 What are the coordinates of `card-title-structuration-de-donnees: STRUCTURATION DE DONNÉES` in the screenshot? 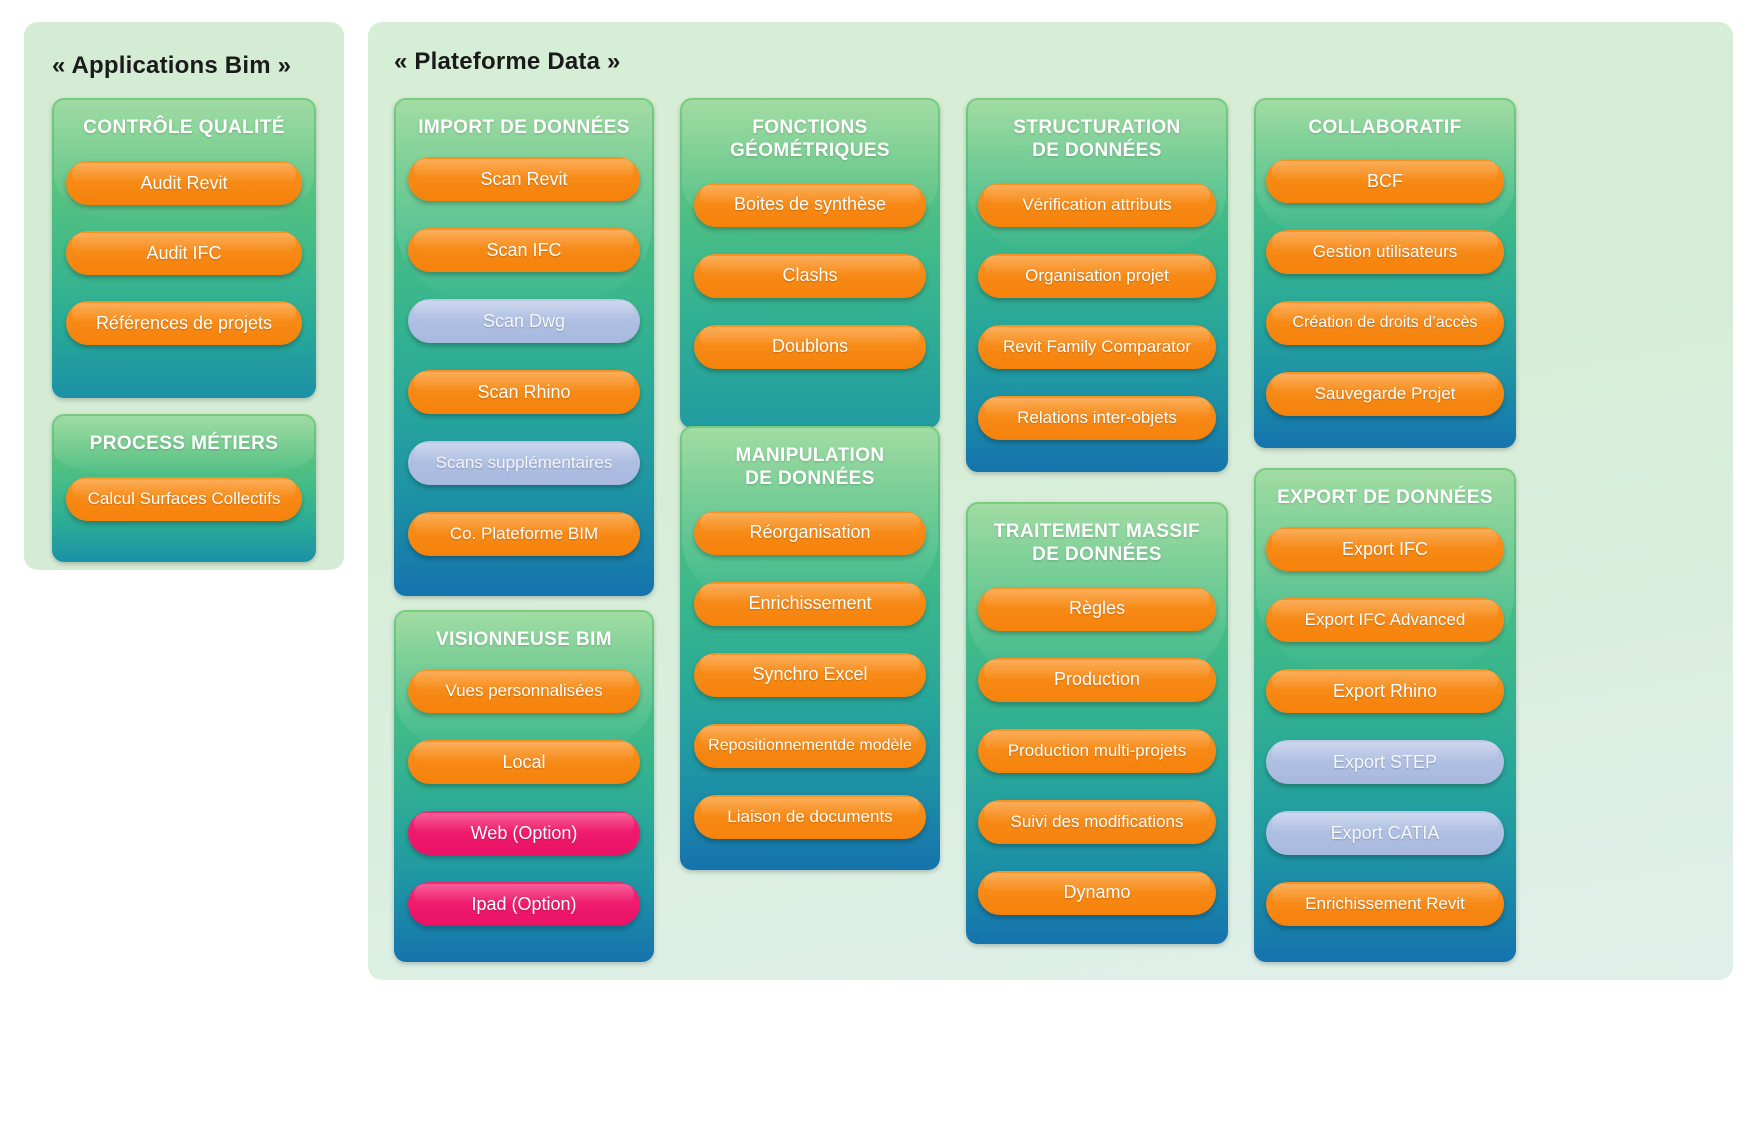 It's located at (1097, 139).